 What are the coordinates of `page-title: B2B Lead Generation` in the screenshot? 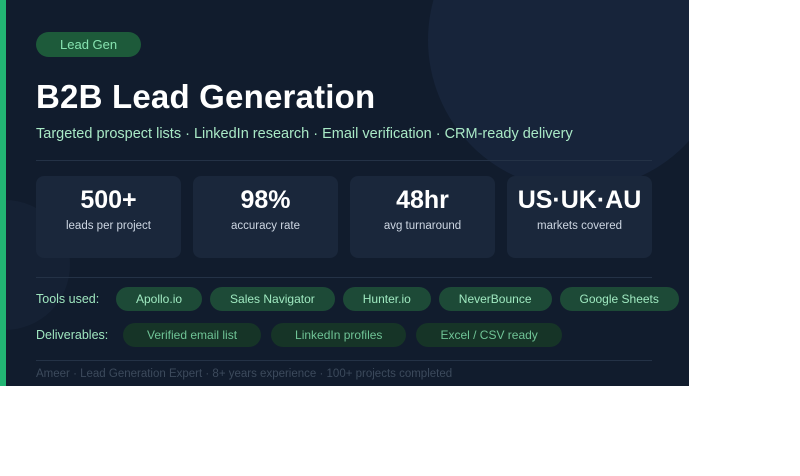 It's located at (206, 96).